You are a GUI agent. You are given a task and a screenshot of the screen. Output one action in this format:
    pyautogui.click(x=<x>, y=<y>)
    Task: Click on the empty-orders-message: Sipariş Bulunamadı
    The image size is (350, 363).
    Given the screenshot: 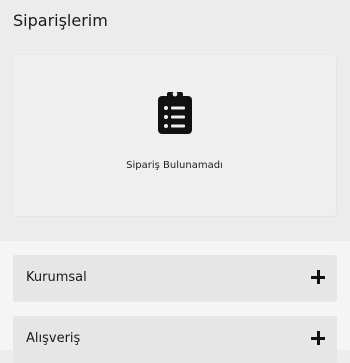 What is the action you would take?
    pyautogui.click(x=174, y=165)
    